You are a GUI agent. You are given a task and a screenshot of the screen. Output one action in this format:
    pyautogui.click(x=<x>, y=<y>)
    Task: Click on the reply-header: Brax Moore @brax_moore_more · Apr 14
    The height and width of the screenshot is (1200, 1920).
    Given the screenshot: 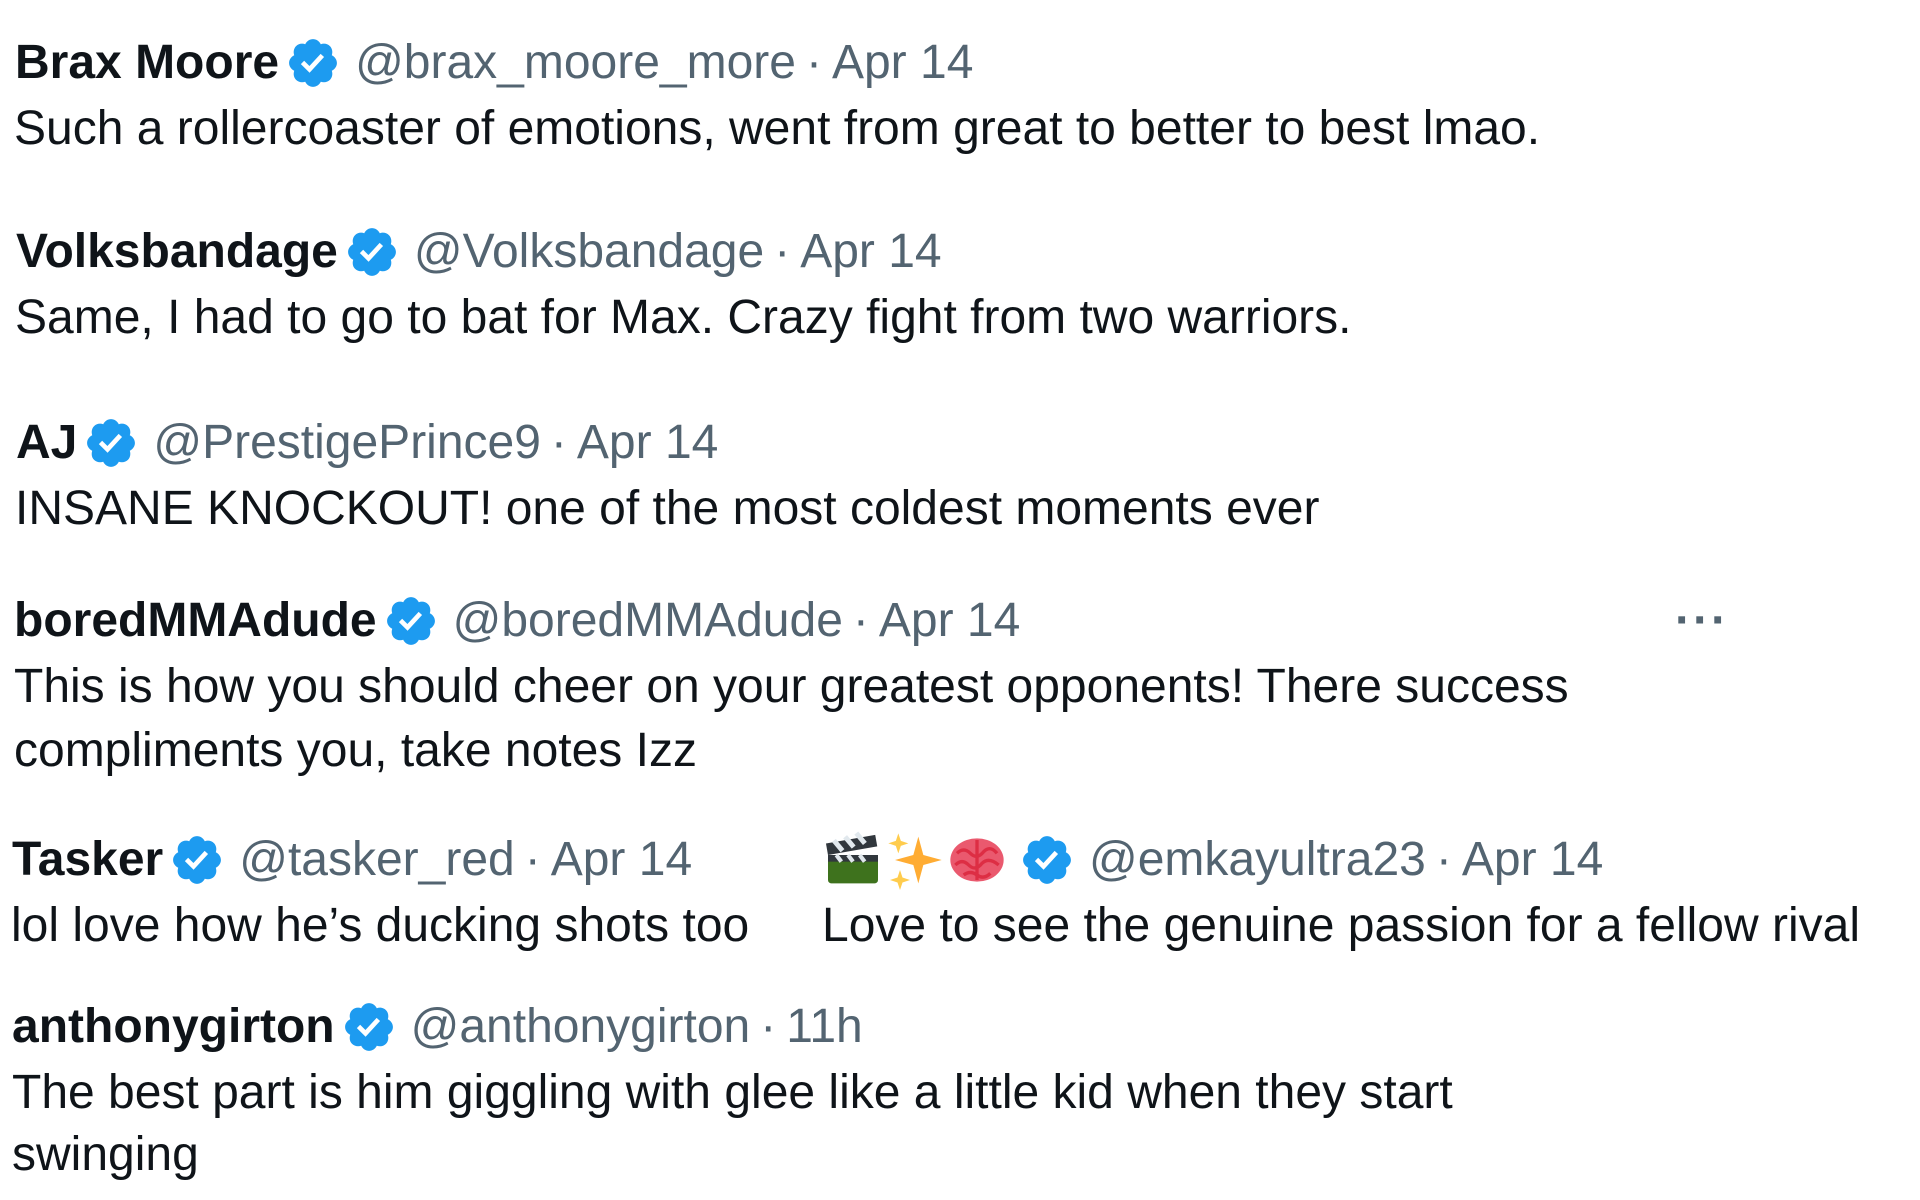 What is the action you would take?
    pyautogui.click(x=494, y=63)
    